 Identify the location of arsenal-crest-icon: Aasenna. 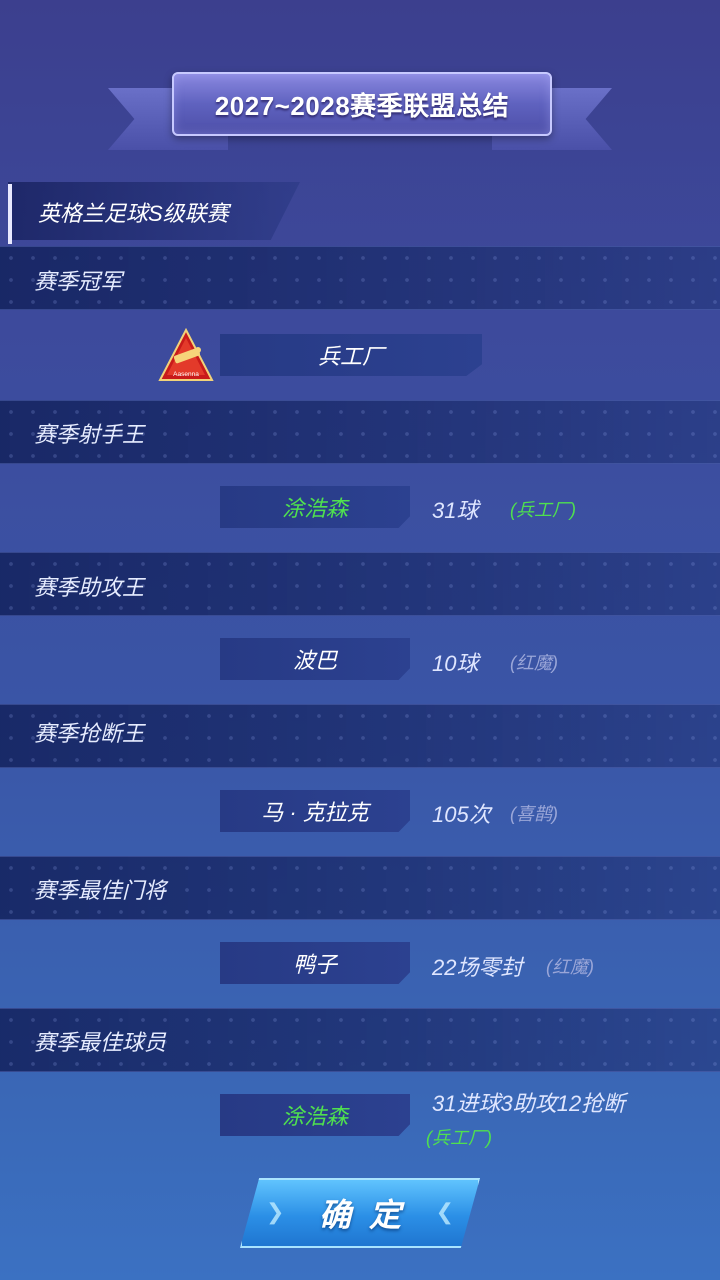
(186, 354).